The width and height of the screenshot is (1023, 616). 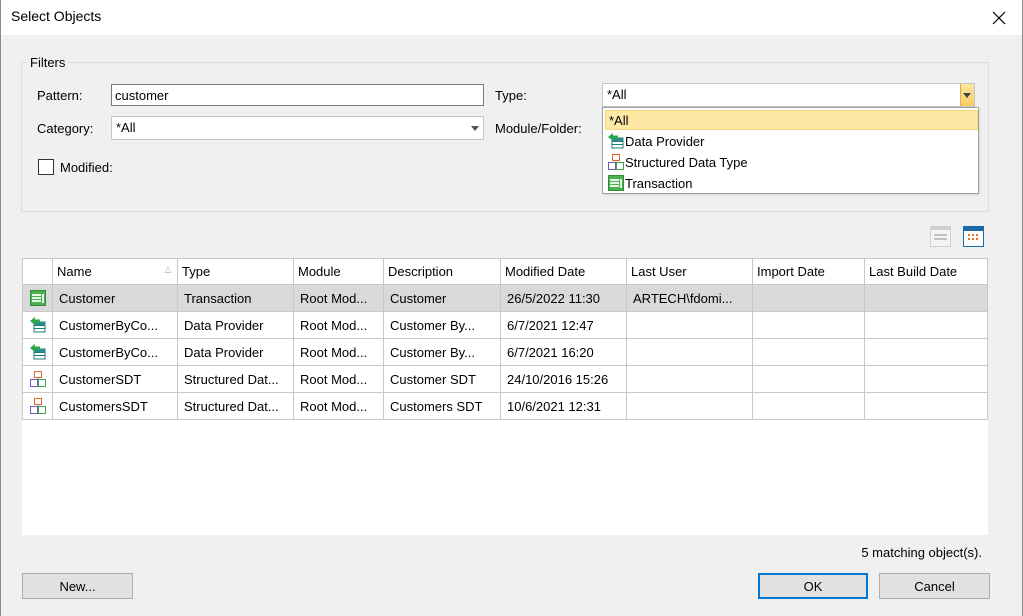 I want to click on option-label: *All, so click(x=619, y=120).